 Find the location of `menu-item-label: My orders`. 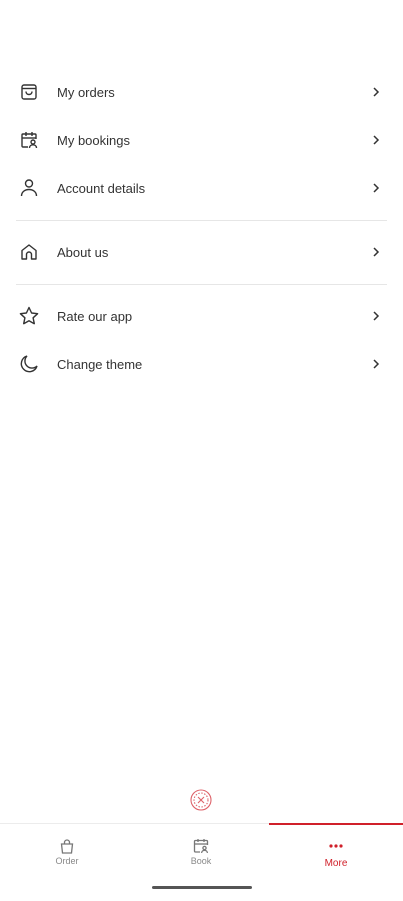

menu-item-label: My orders is located at coordinates (86, 92).